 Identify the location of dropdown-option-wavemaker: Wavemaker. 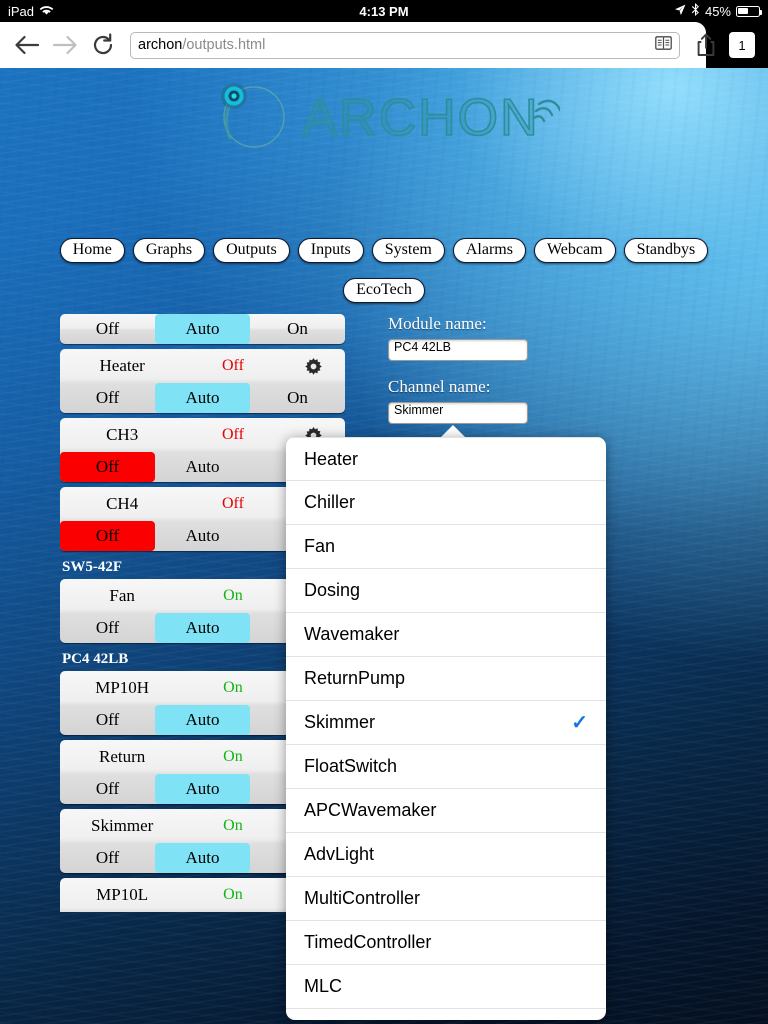
(446, 635).